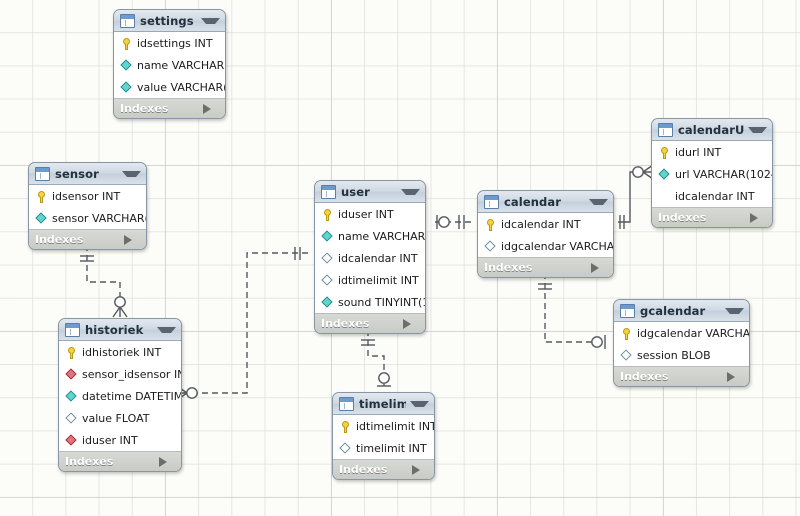 This screenshot has height=516, width=800. What do you see at coordinates (87, 174) in the screenshot?
I see `table-header-sensor: sensor` at bounding box center [87, 174].